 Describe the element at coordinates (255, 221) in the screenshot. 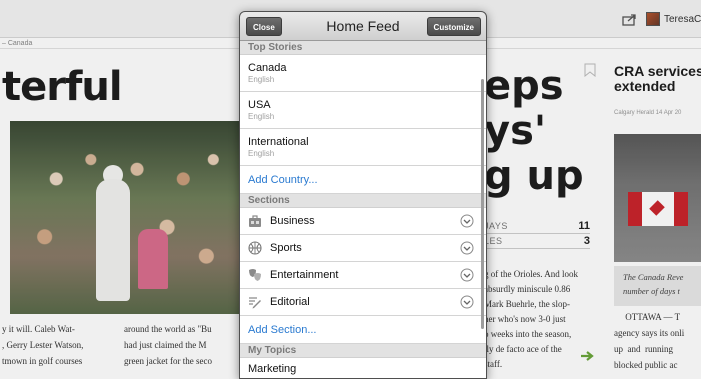

I see `briefcase-icon` at that location.